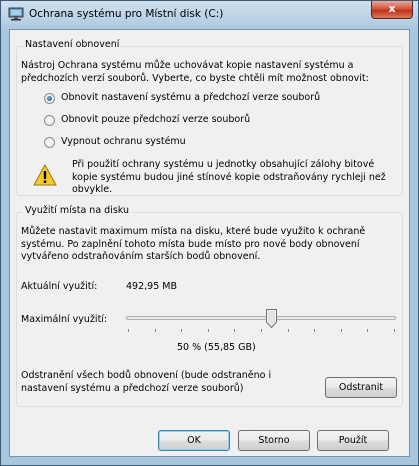  Describe the element at coordinates (49, 142) in the screenshot. I see `radio-turn-off` at that location.